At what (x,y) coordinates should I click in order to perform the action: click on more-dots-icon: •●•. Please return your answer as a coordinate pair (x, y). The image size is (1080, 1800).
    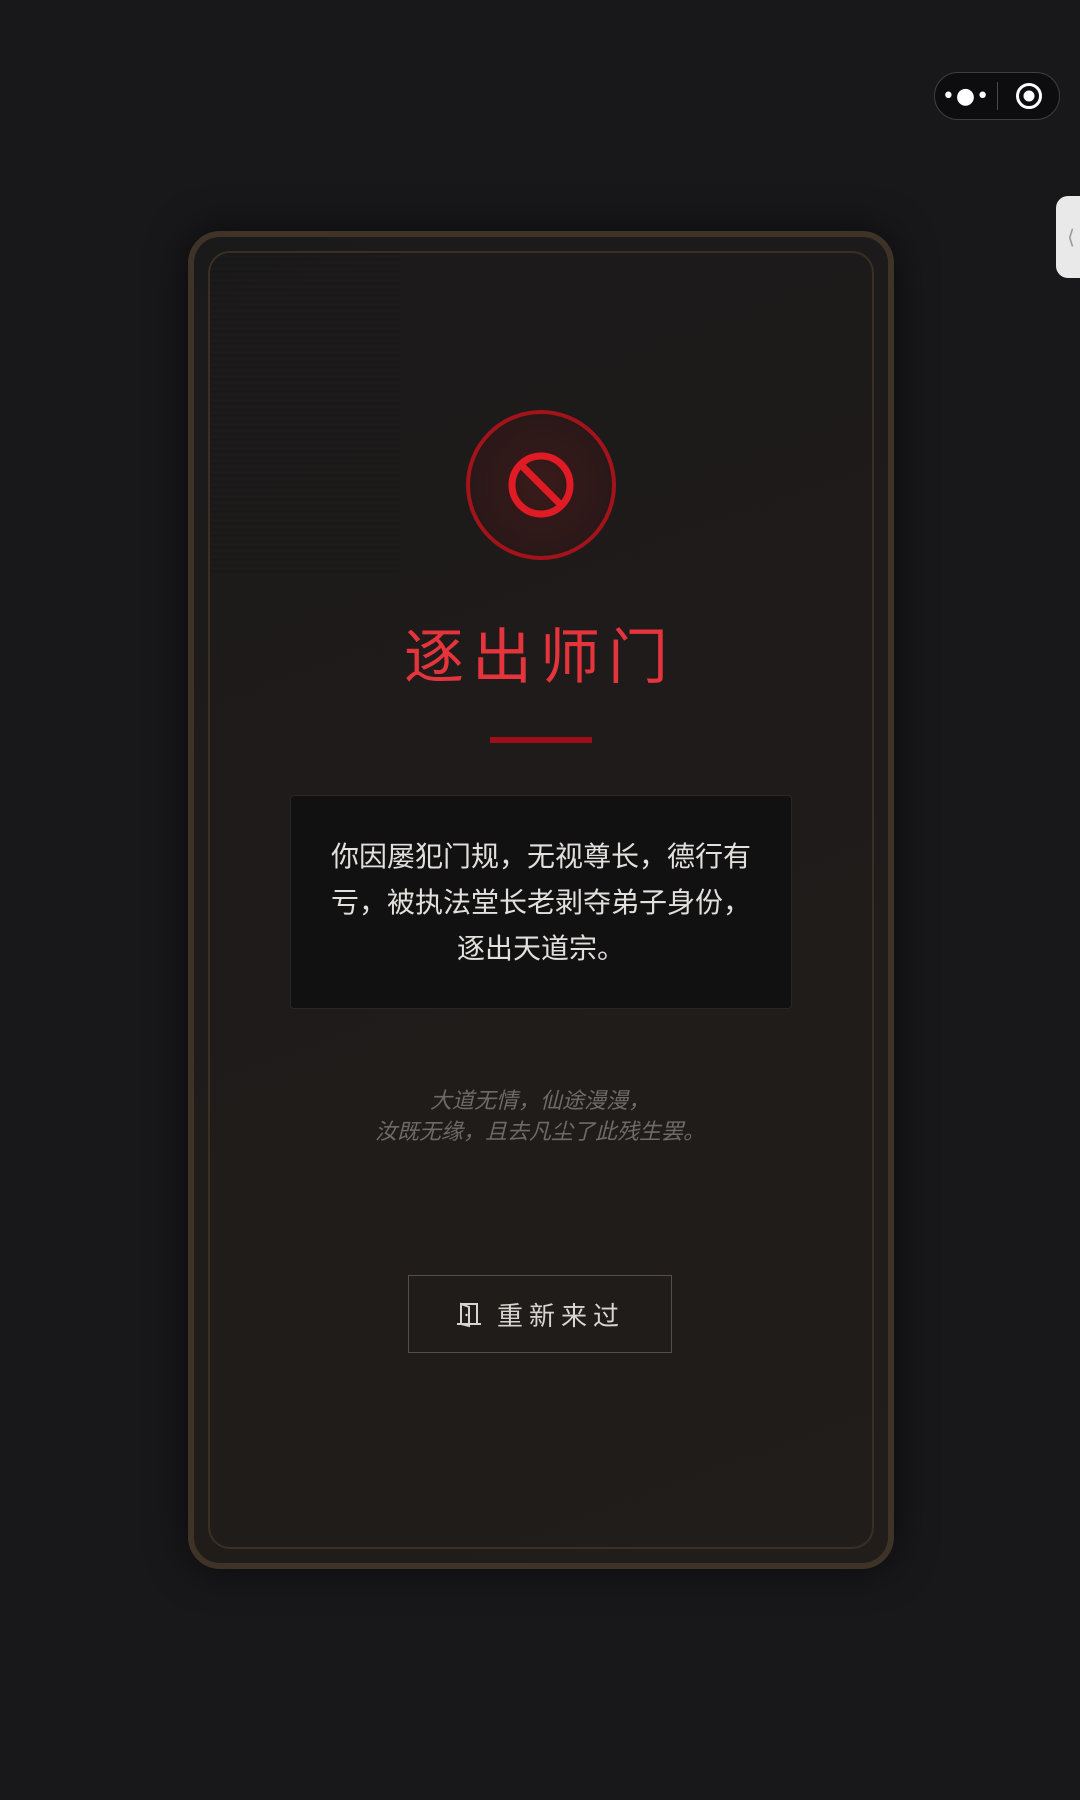
    Looking at the image, I should click on (966, 96).